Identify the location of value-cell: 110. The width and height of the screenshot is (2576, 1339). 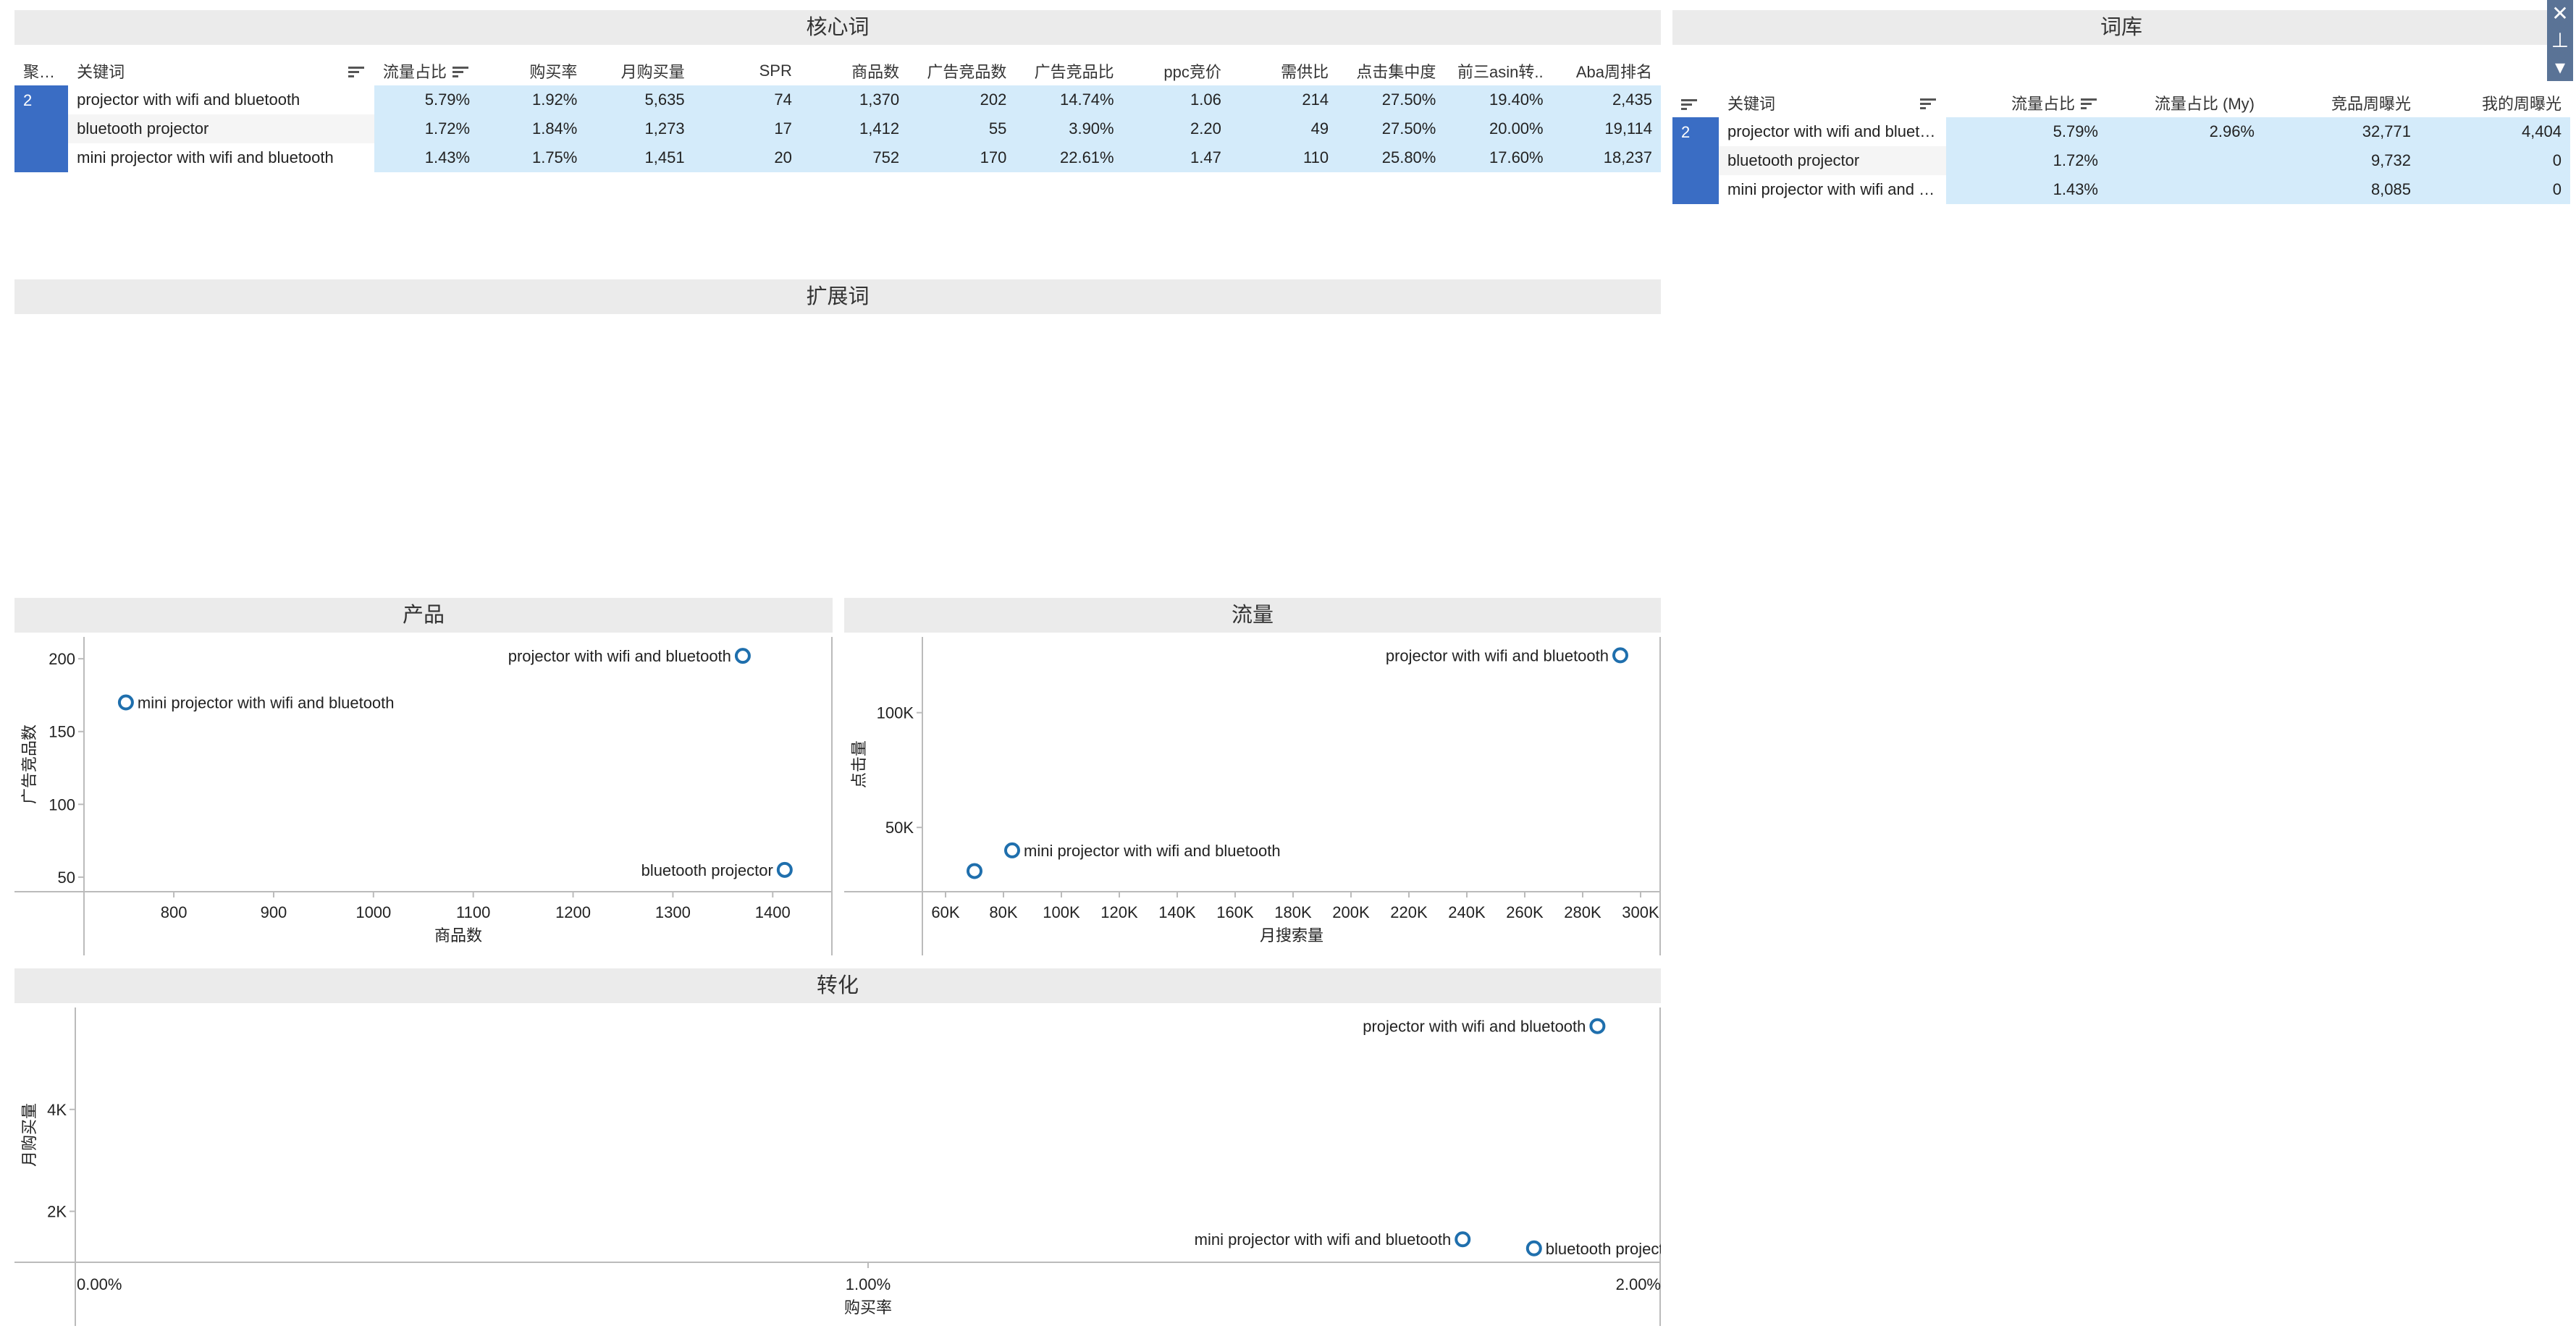
(1283, 157).